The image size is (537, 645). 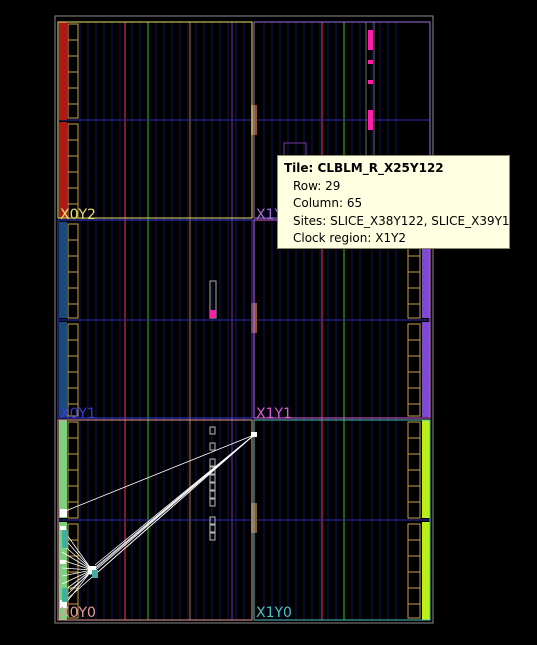 I want to click on region-label-X0Y1: X0Y1, so click(x=78, y=414).